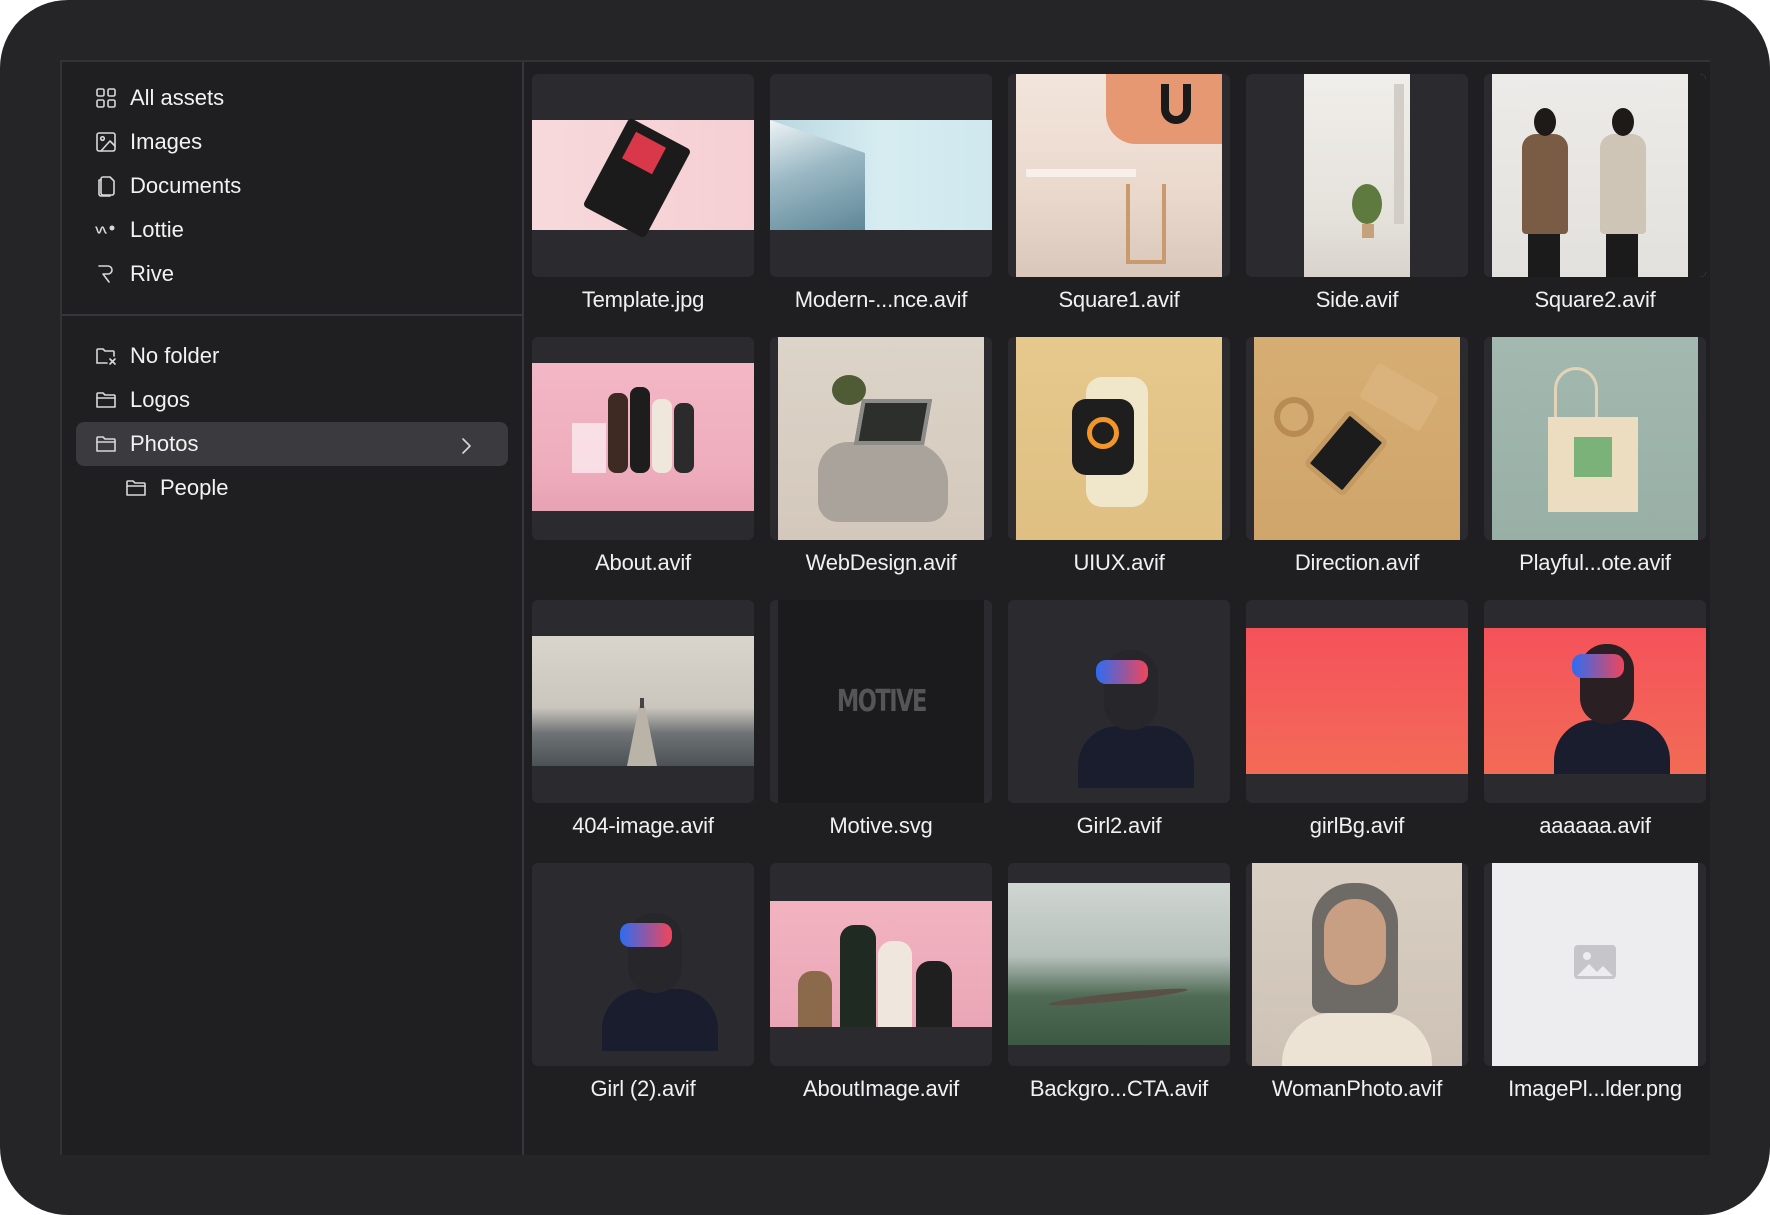 This screenshot has width=1770, height=1215. I want to click on asset-tile: Square1.avif, so click(1119, 193).